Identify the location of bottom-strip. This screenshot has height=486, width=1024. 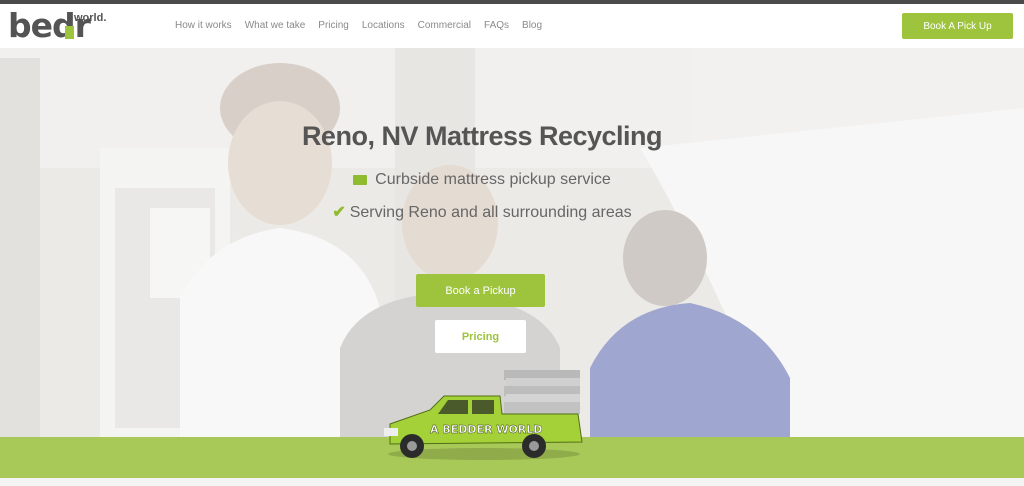
(512, 482).